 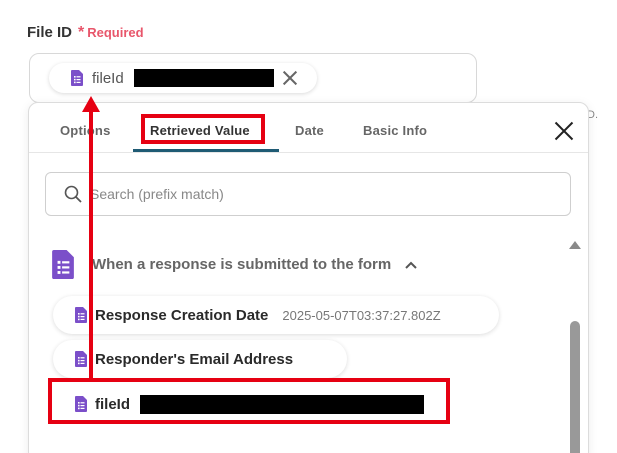 I want to click on required-text: Required, so click(x=115, y=32).